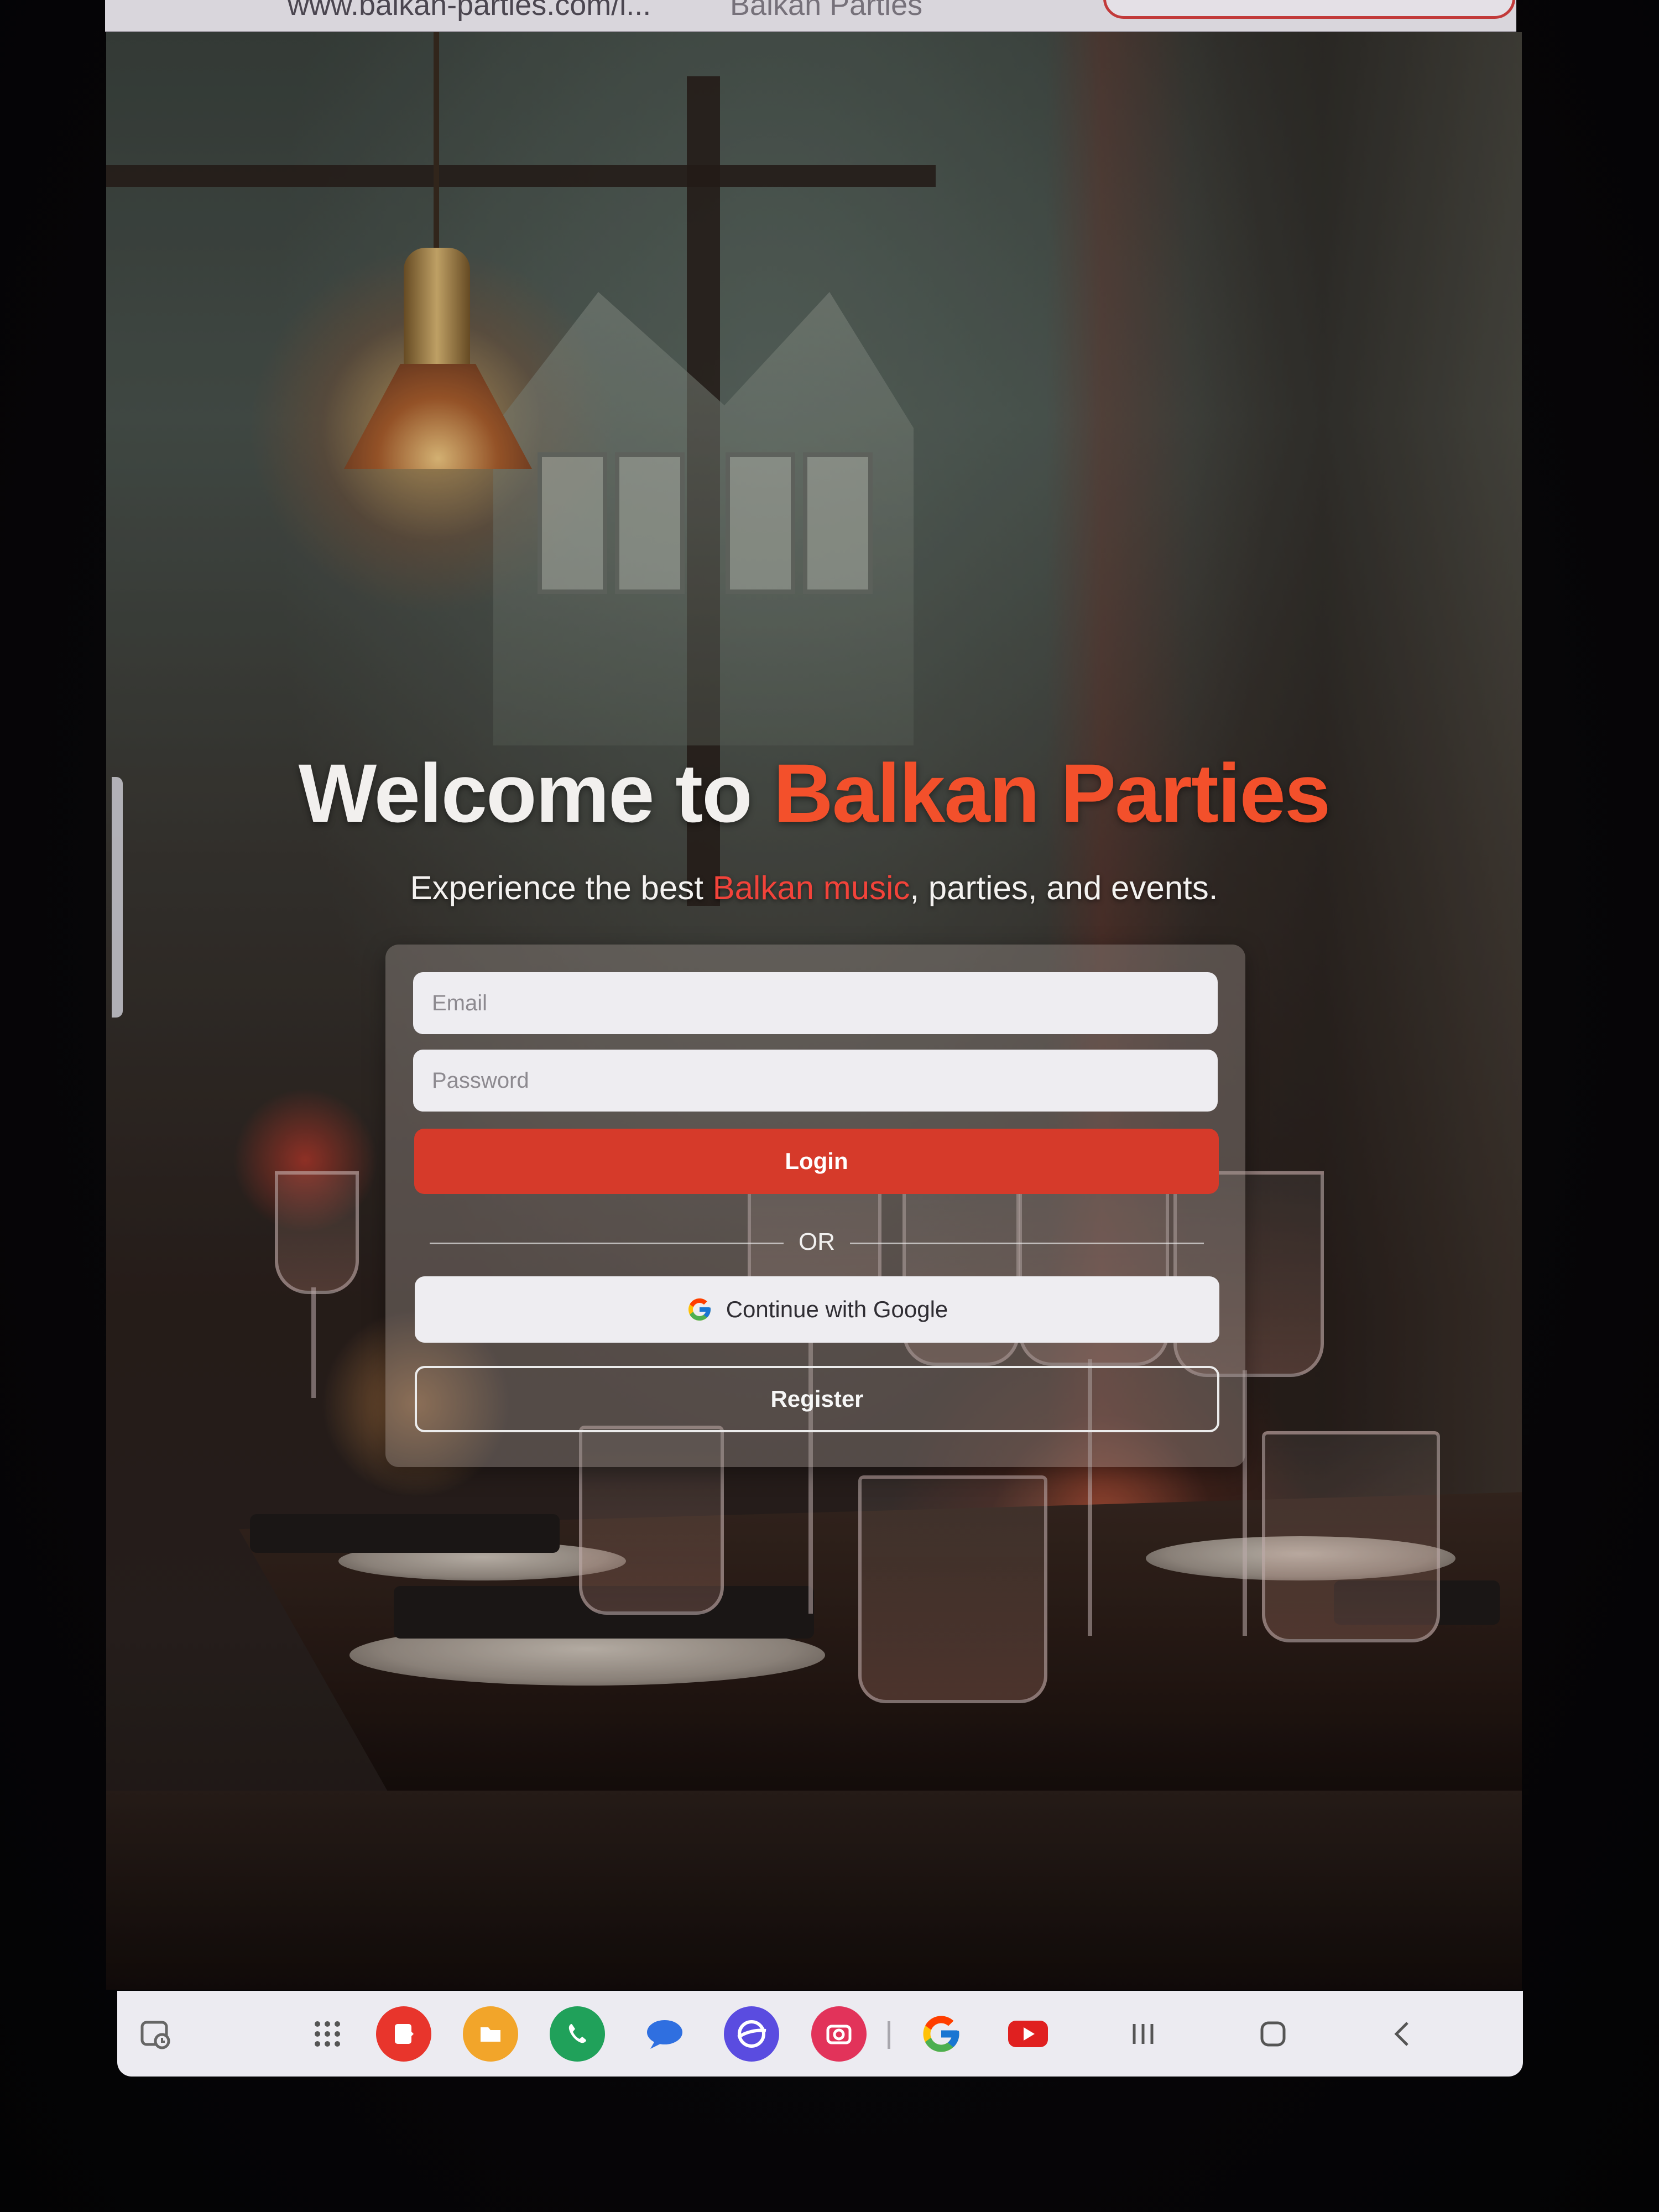 The image size is (1659, 2212). I want to click on nav-recents-icon, so click(1143, 2034).